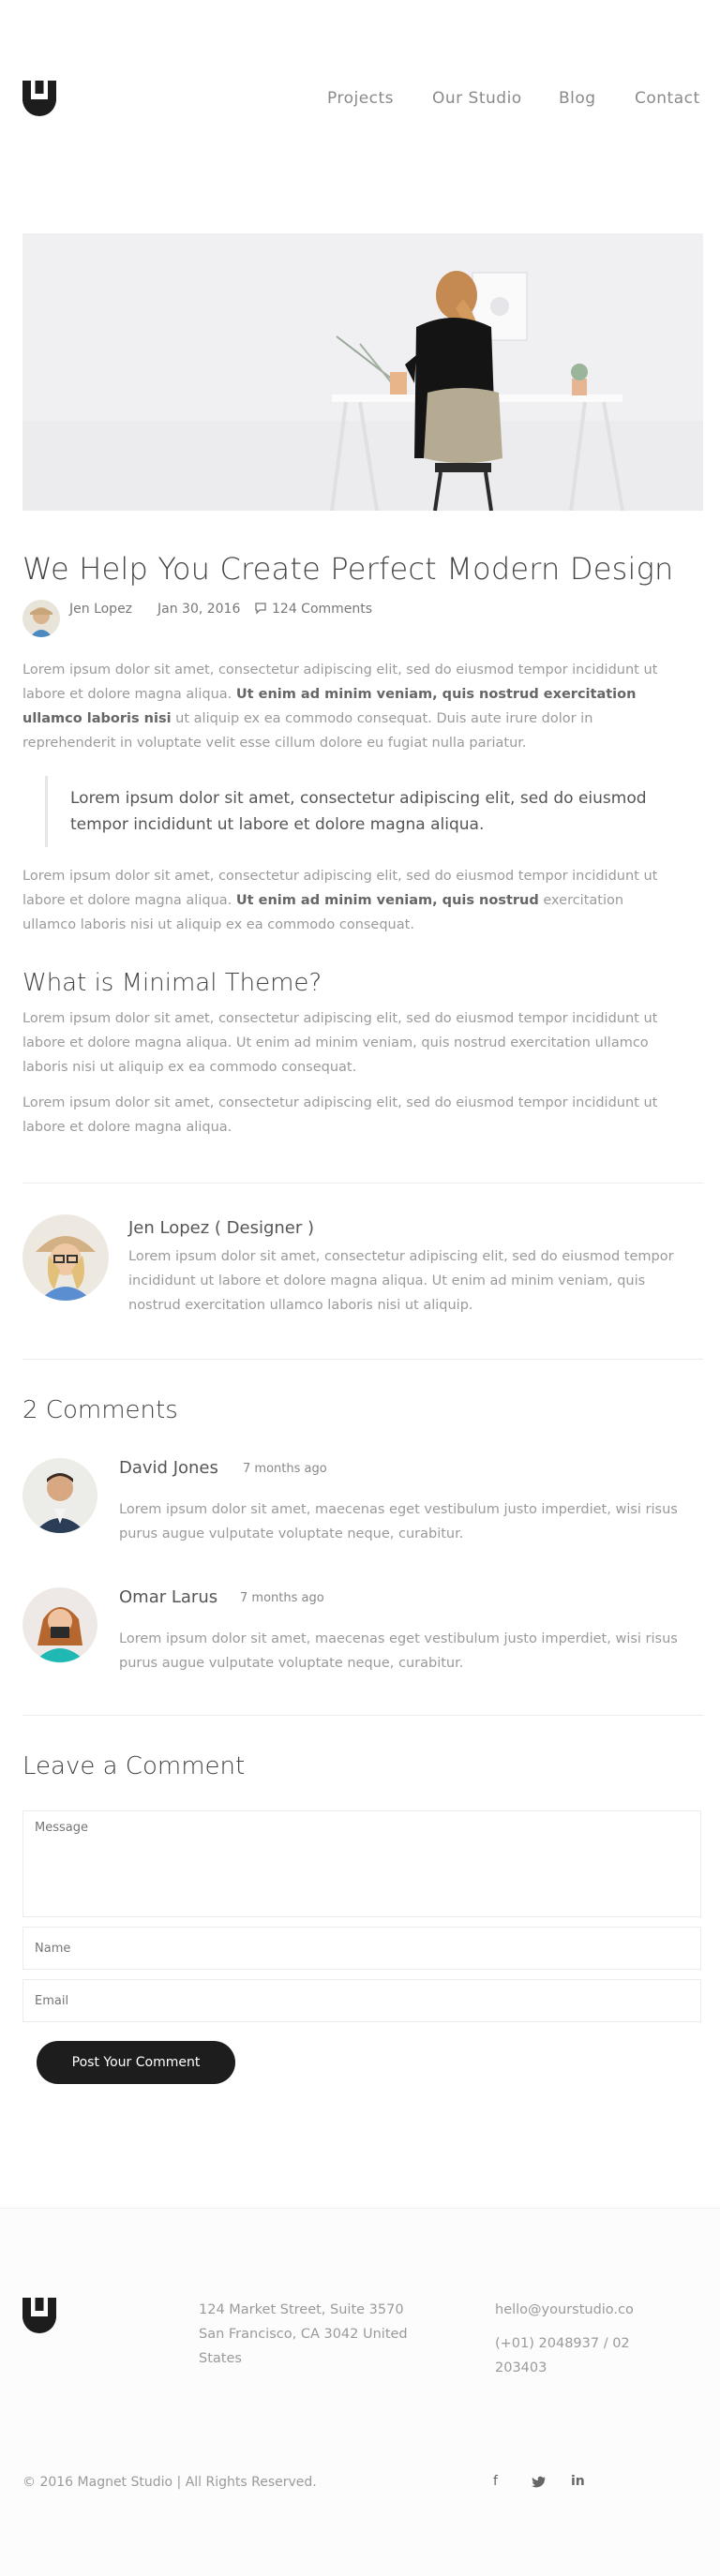 This screenshot has width=720, height=2576. Describe the element at coordinates (260, 610) in the screenshot. I see `comment-icon` at that location.